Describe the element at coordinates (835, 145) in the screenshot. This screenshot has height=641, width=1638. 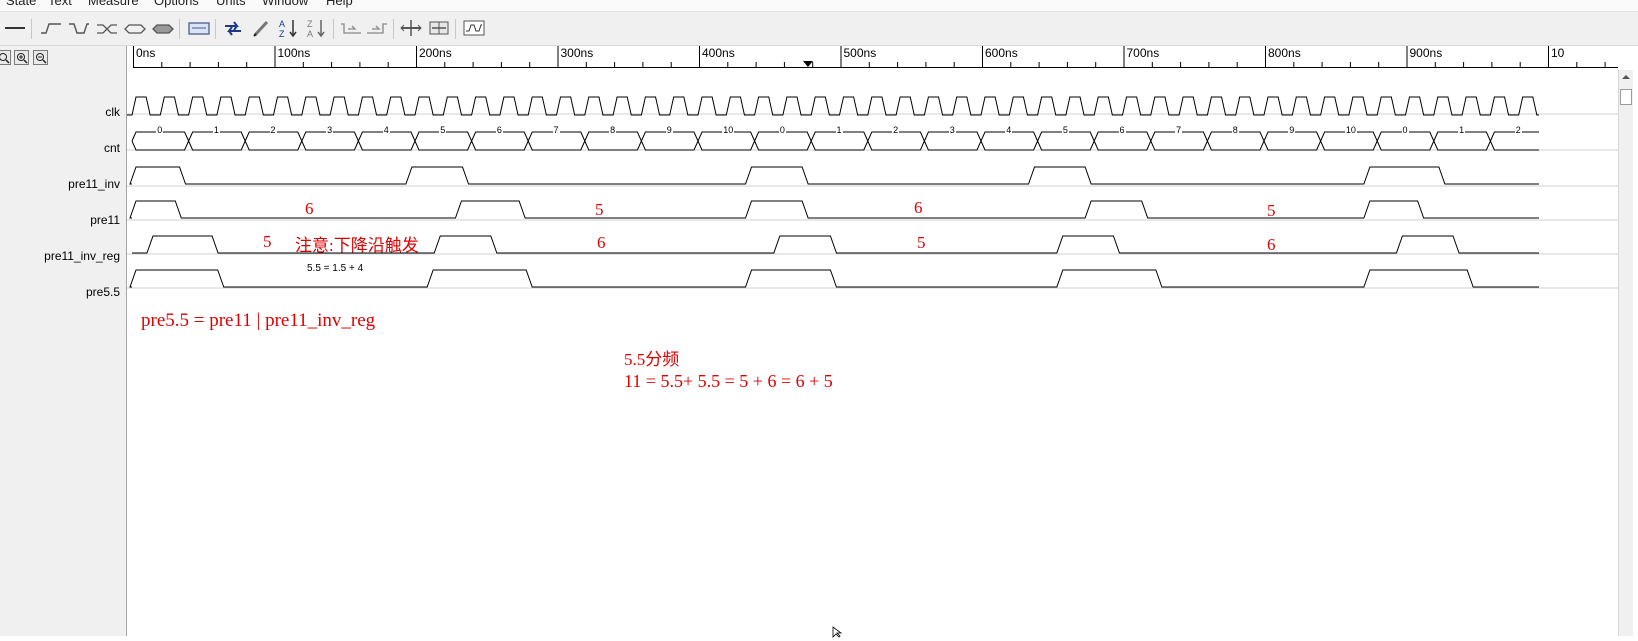
I see `cnt-trace-bottom` at that location.